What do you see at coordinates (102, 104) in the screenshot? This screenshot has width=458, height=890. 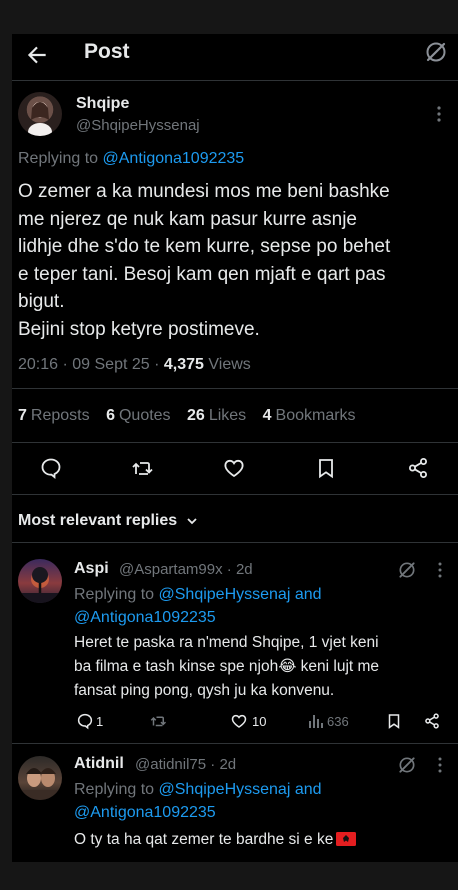 I see `author-name: Shqipe` at bounding box center [102, 104].